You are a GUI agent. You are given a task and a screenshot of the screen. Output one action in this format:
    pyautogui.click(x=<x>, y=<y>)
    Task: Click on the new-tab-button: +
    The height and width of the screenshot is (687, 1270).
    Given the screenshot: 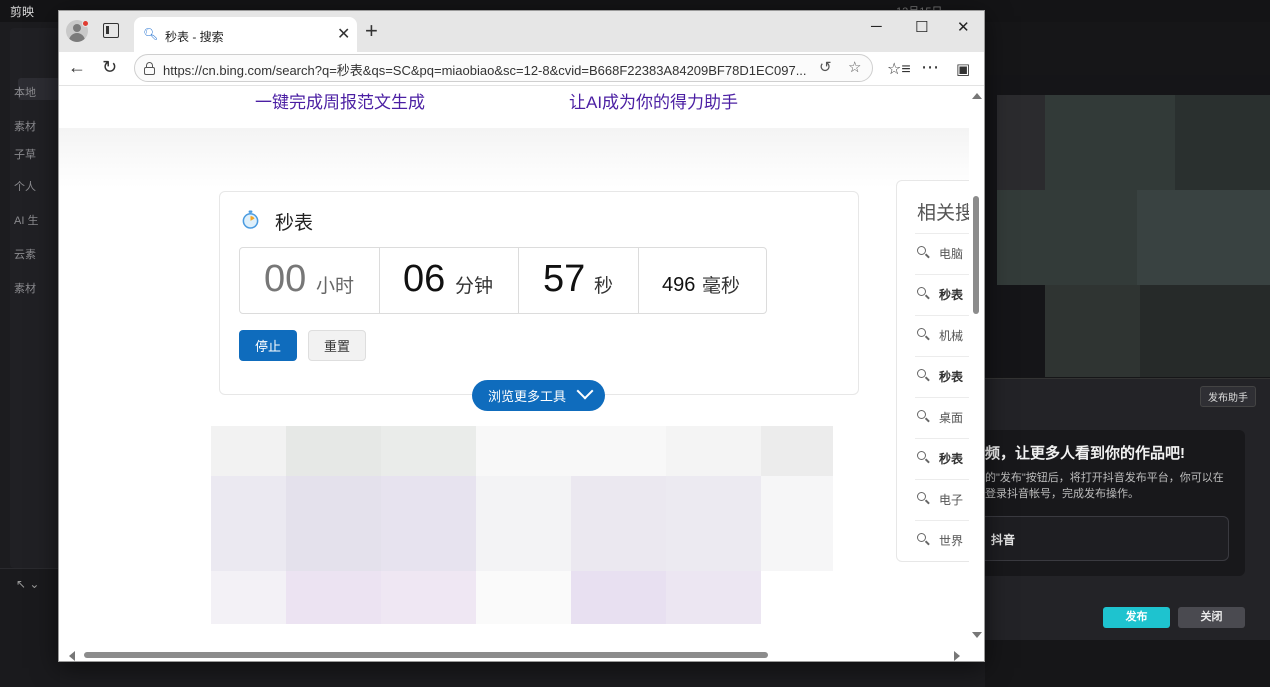 What is the action you would take?
    pyautogui.click(x=371, y=31)
    